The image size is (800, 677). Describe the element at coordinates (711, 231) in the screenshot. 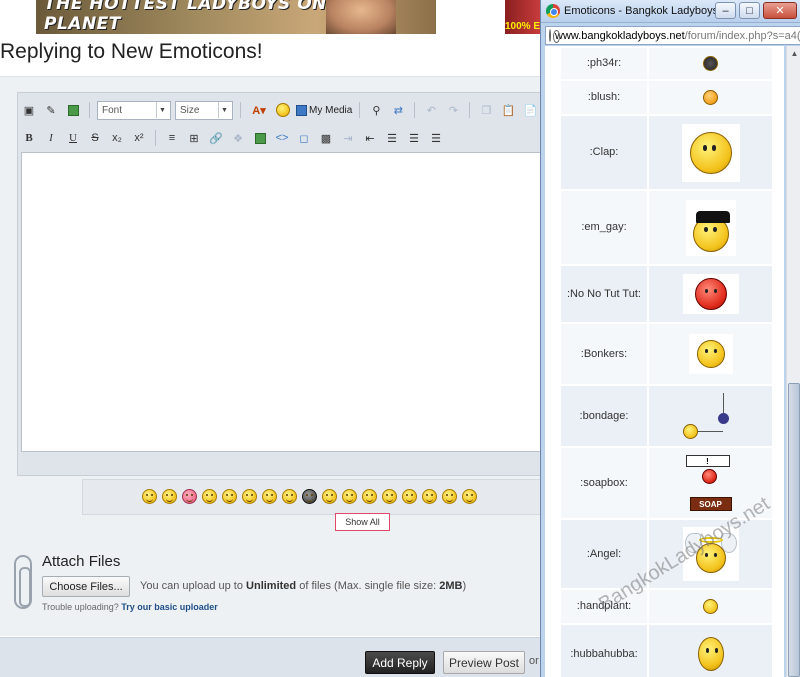

I see `biker-emoticon-icon` at that location.